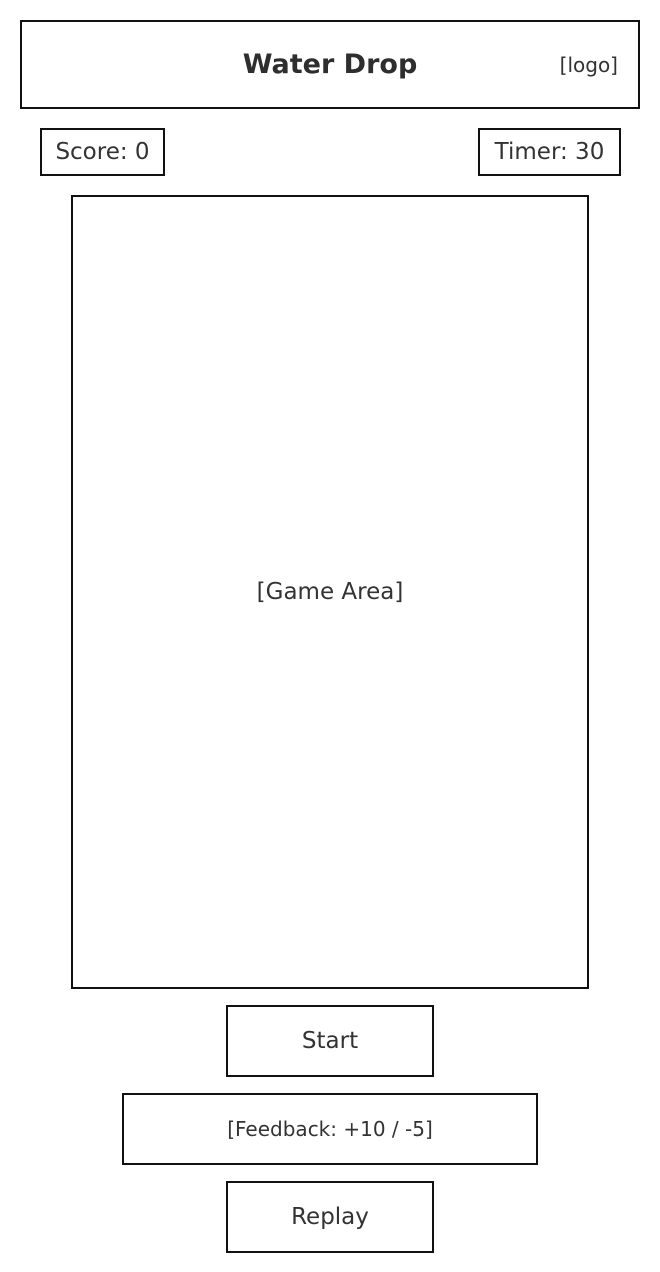  What do you see at coordinates (588, 64) in the screenshot?
I see `logo-placeholder: [logo]` at bounding box center [588, 64].